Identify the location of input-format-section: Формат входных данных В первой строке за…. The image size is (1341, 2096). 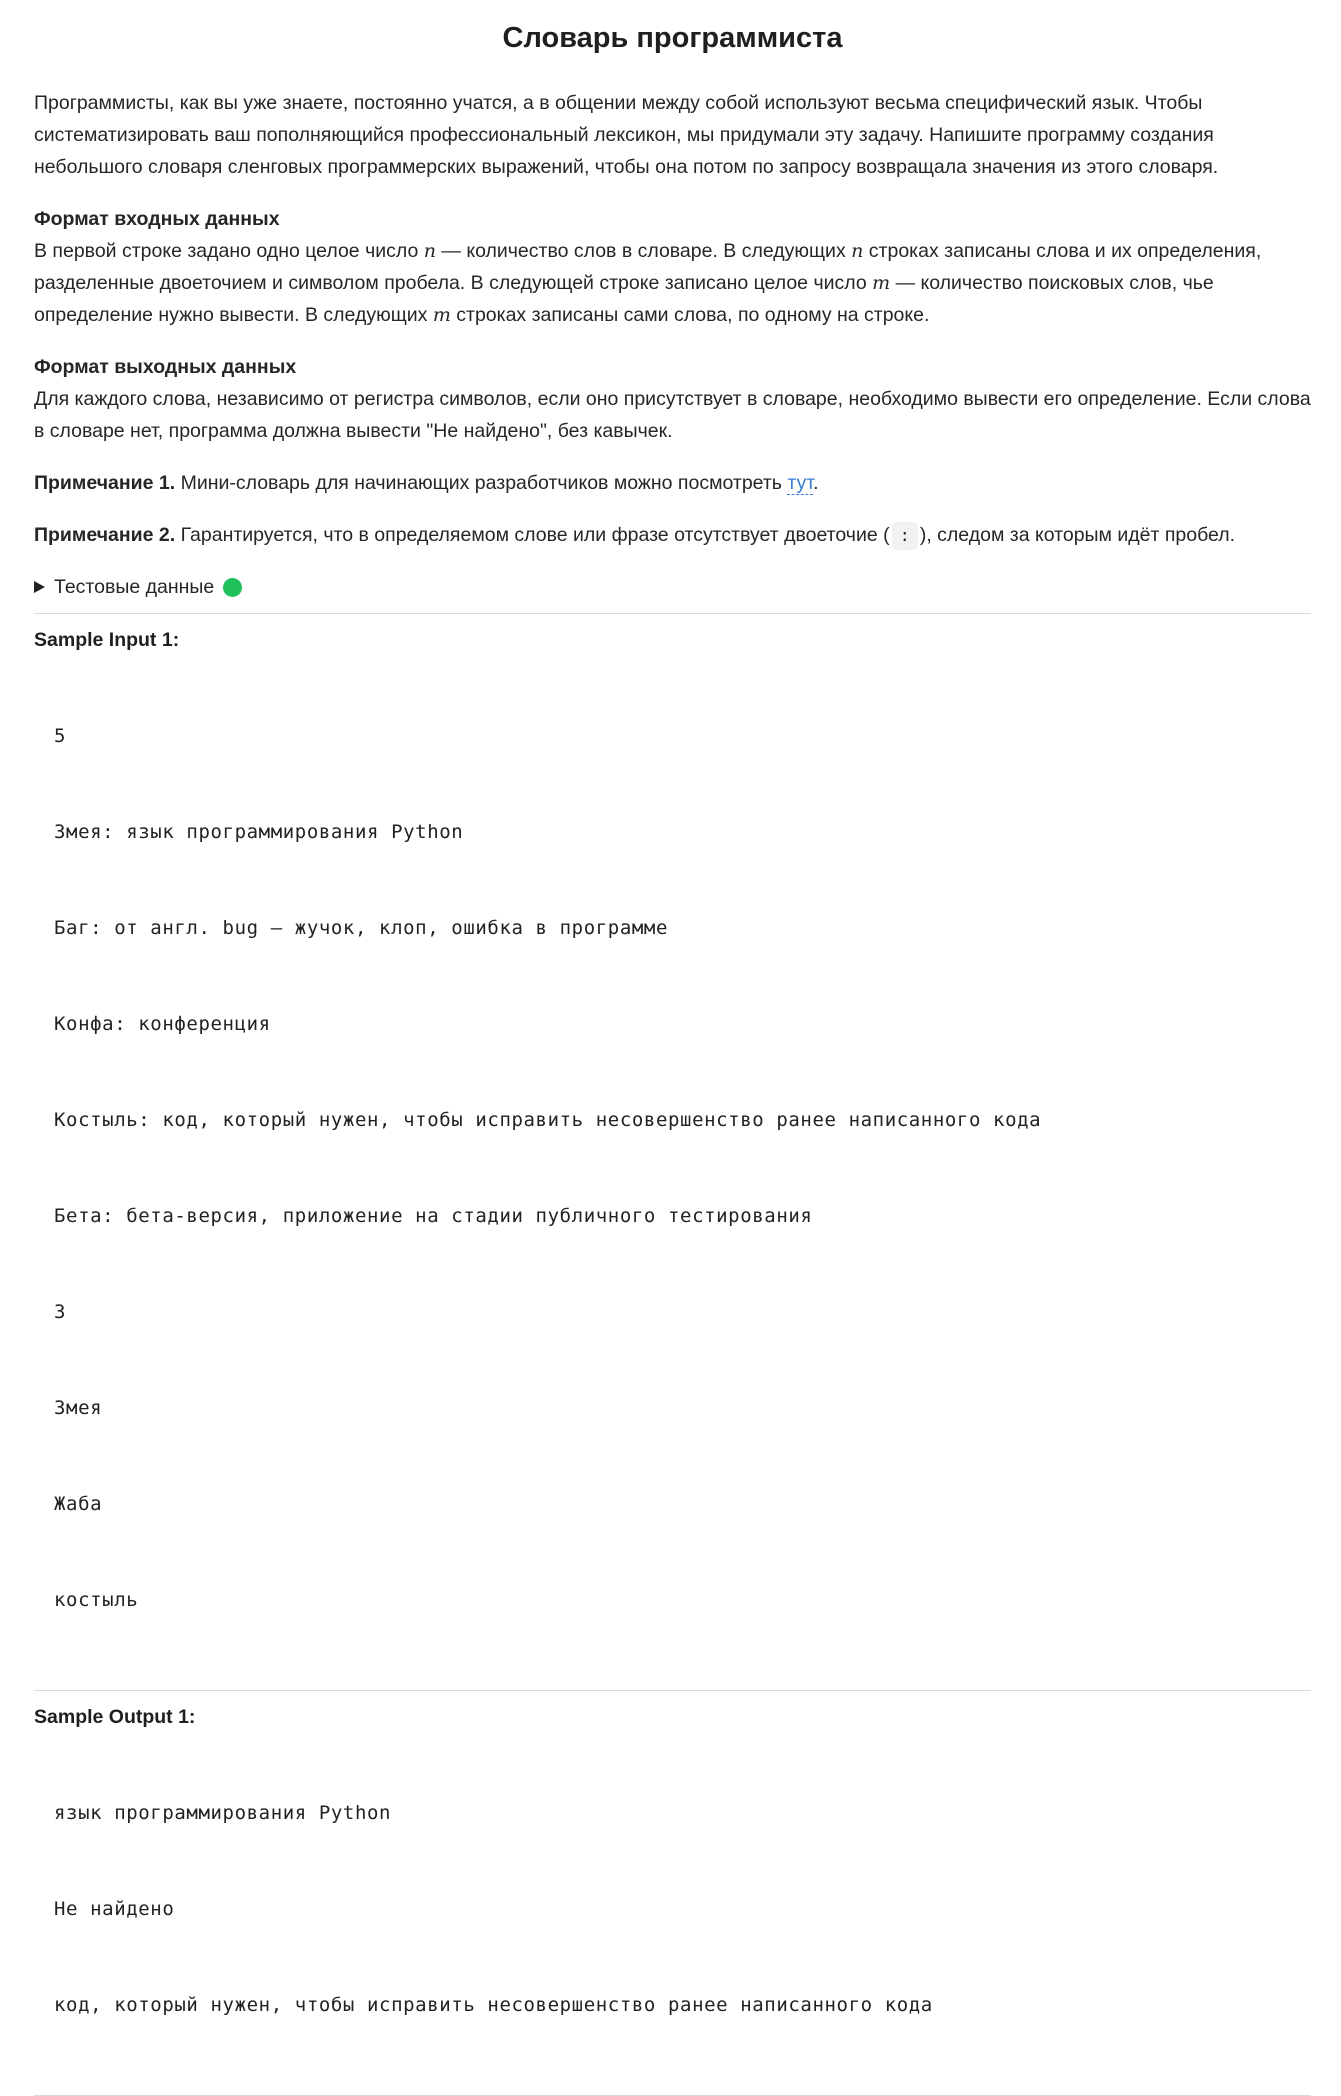
(672, 267).